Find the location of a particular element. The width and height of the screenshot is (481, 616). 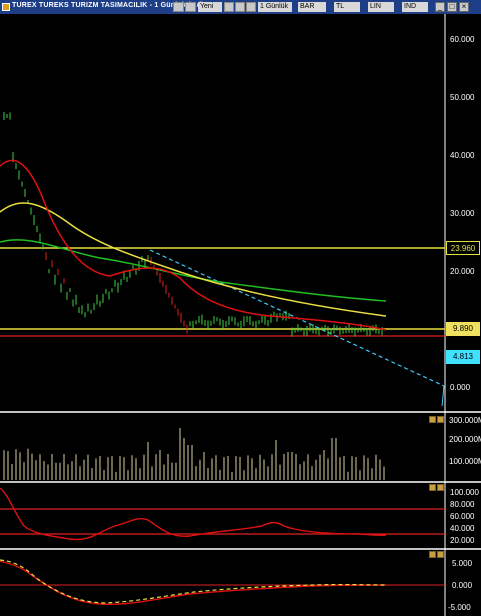

last-value-tag: 4.813 is located at coordinates (463, 357).